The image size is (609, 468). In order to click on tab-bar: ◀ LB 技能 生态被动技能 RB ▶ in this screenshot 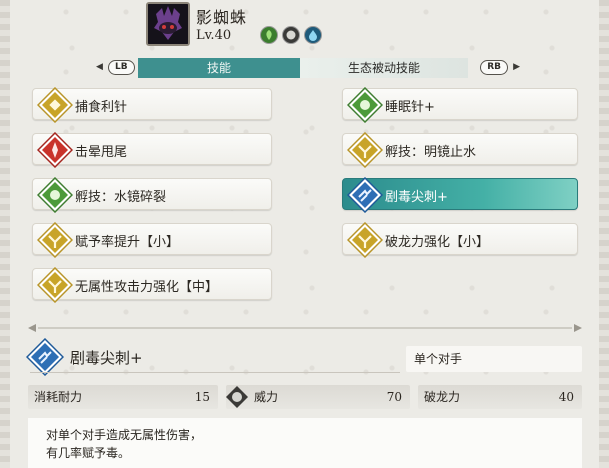, I will do `click(308, 68)`.